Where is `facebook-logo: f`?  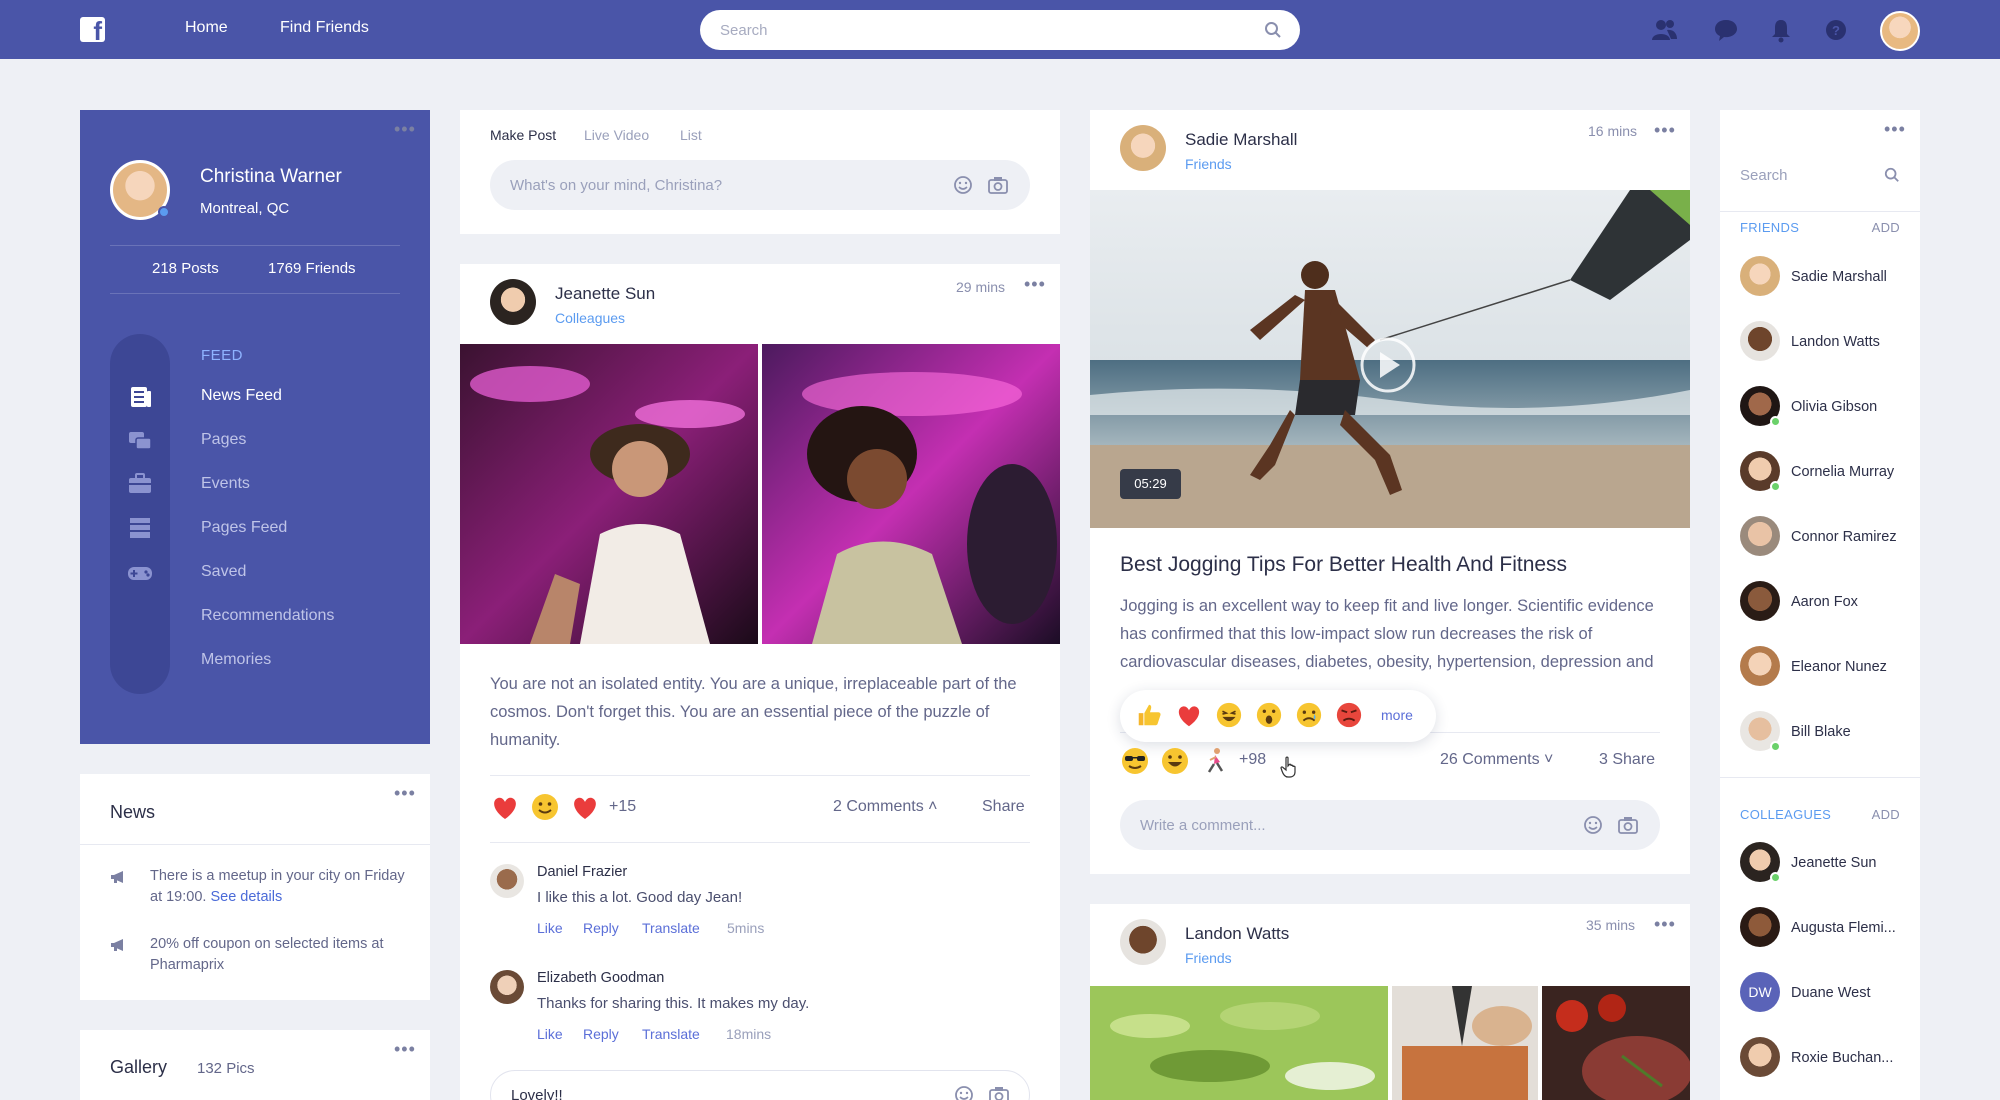
facebook-logo: f is located at coordinates (92, 30).